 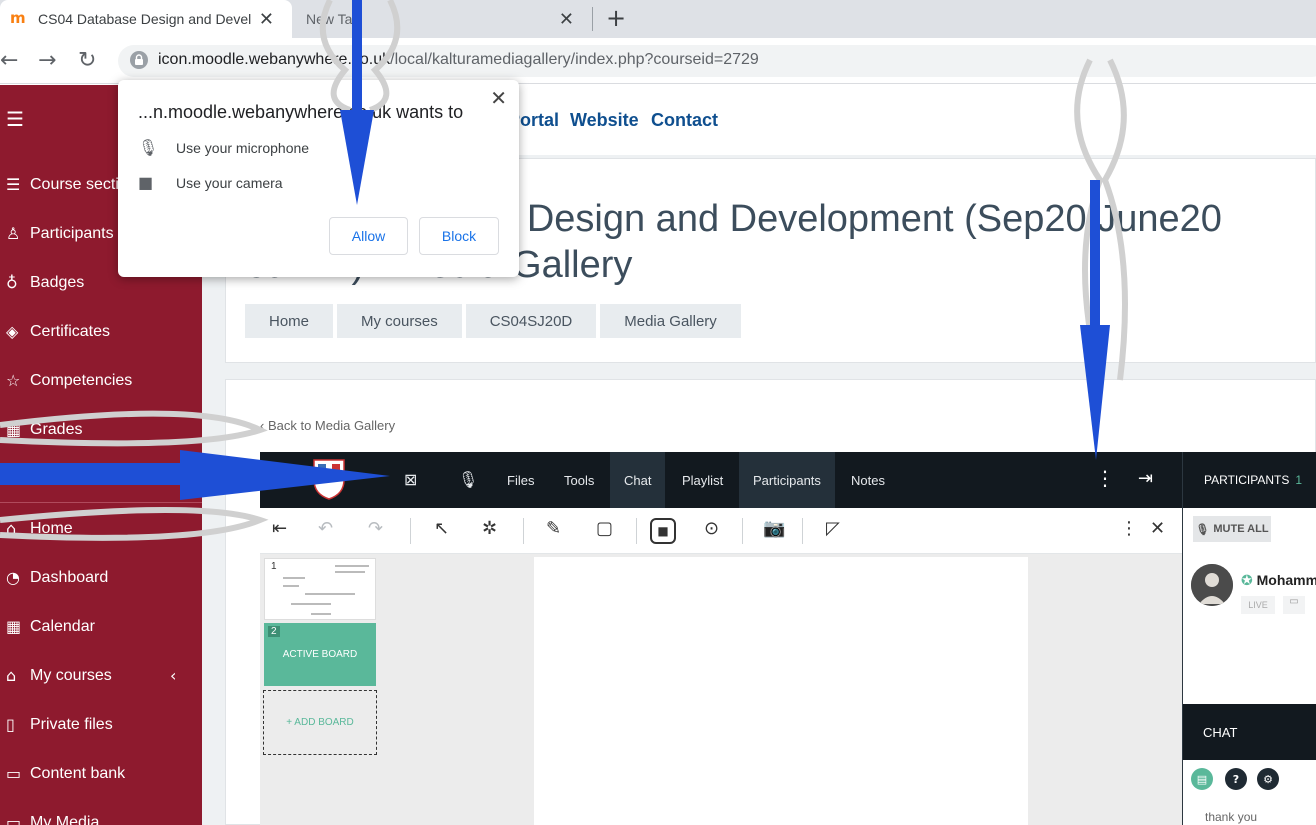 I want to click on chat-notes-icon: ▤, so click(x=1202, y=779).